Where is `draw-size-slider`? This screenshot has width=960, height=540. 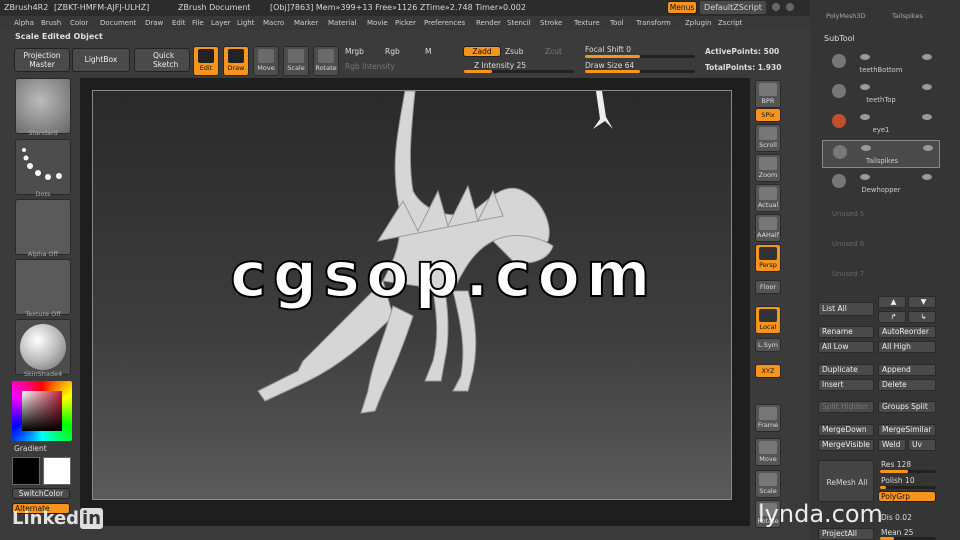
draw-size-slider is located at coordinates (640, 71).